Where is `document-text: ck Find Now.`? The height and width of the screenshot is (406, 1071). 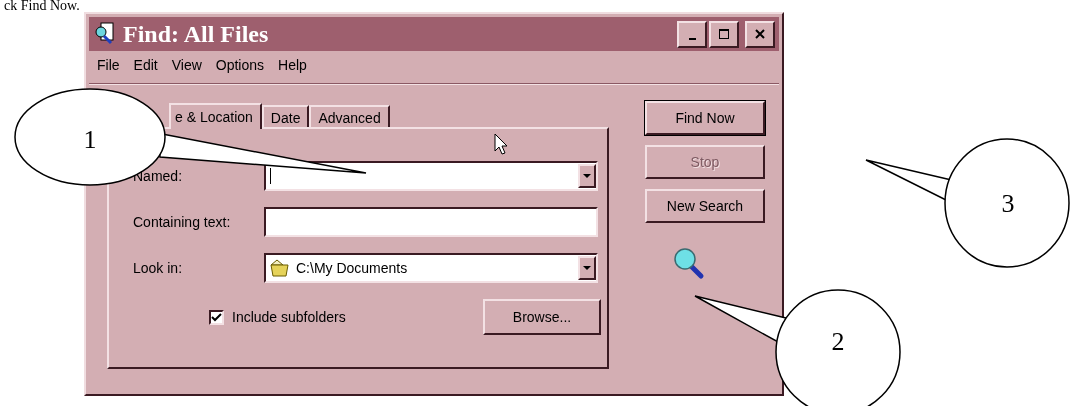
document-text: ck Find Now. is located at coordinates (42, 6).